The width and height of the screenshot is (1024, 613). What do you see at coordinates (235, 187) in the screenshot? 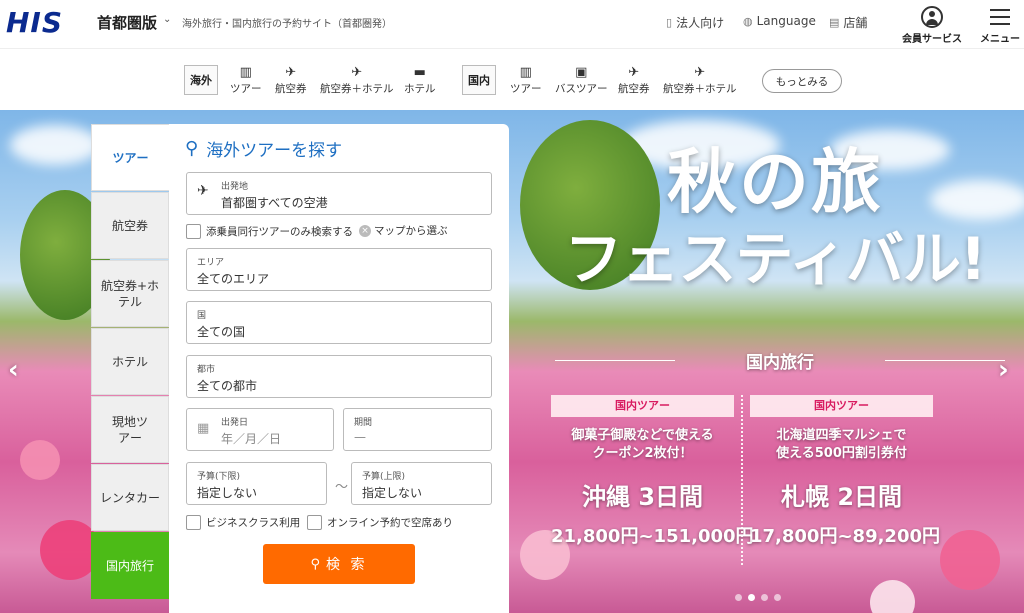
I see `departure-label: 出発地` at bounding box center [235, 187].